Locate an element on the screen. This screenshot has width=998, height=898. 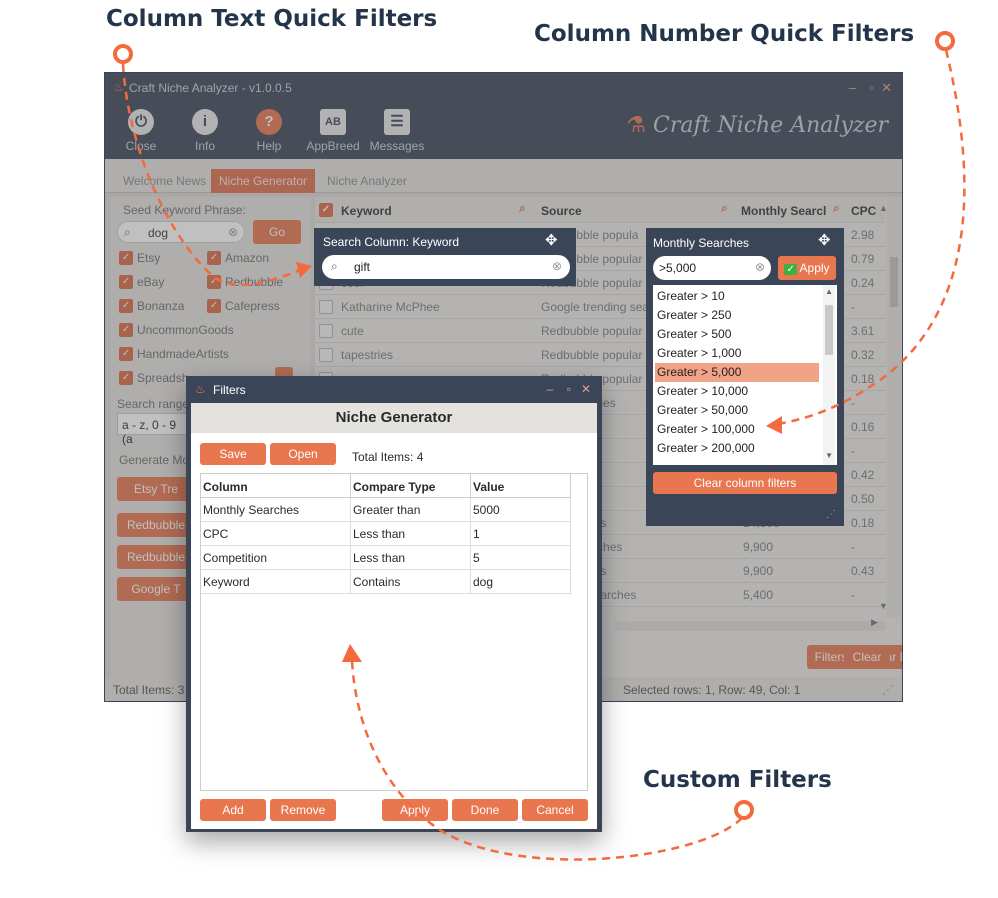
number-filter-arrow is located at coordinates (871, 237).